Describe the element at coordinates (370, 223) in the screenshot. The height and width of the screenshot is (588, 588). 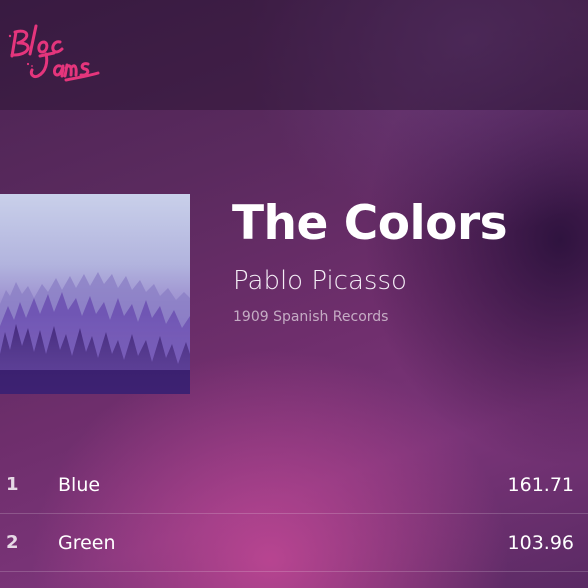
I see `album-title: The Colors` at that location.